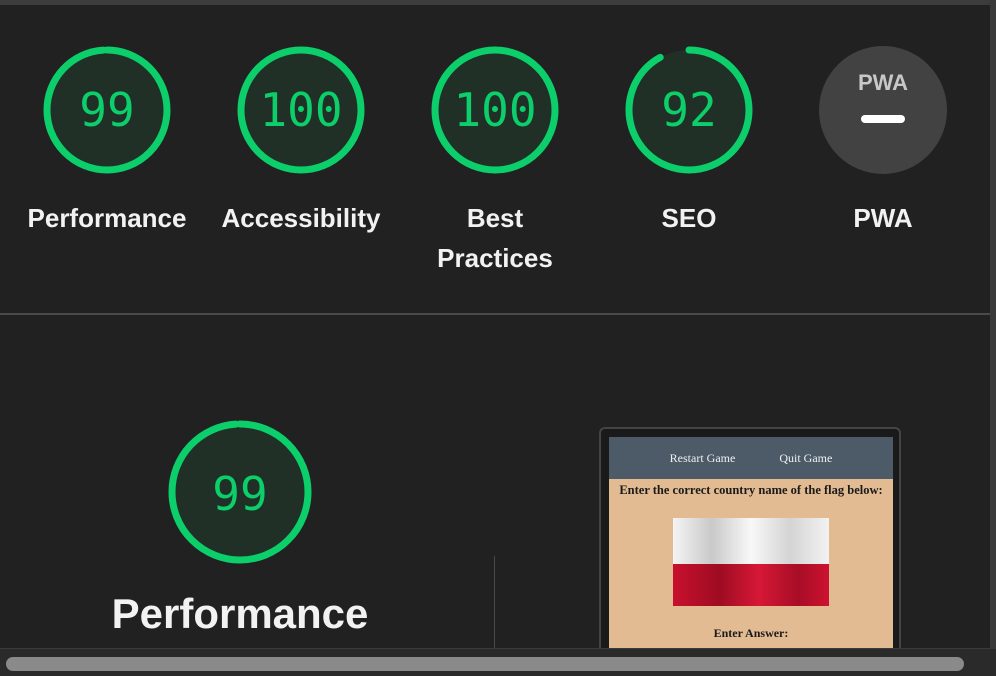  I want to click on gauge-best-practices: 100 Best Practices, so click(495, 161).